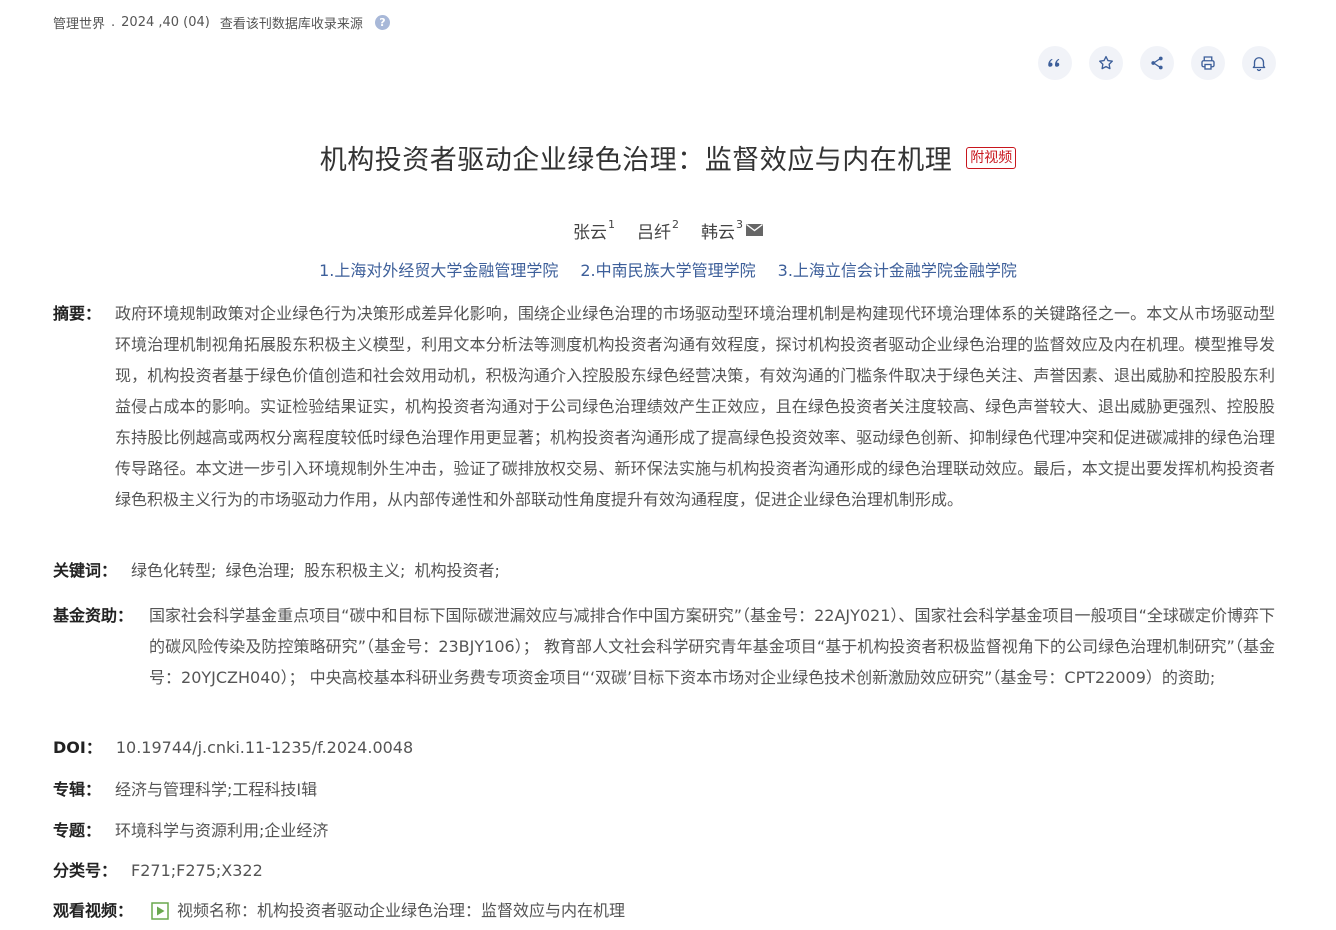 This screenshot has width=1336, height=930. I want to click on database-source-link: 查看该刊数据库收录来源, so click(291, 22).